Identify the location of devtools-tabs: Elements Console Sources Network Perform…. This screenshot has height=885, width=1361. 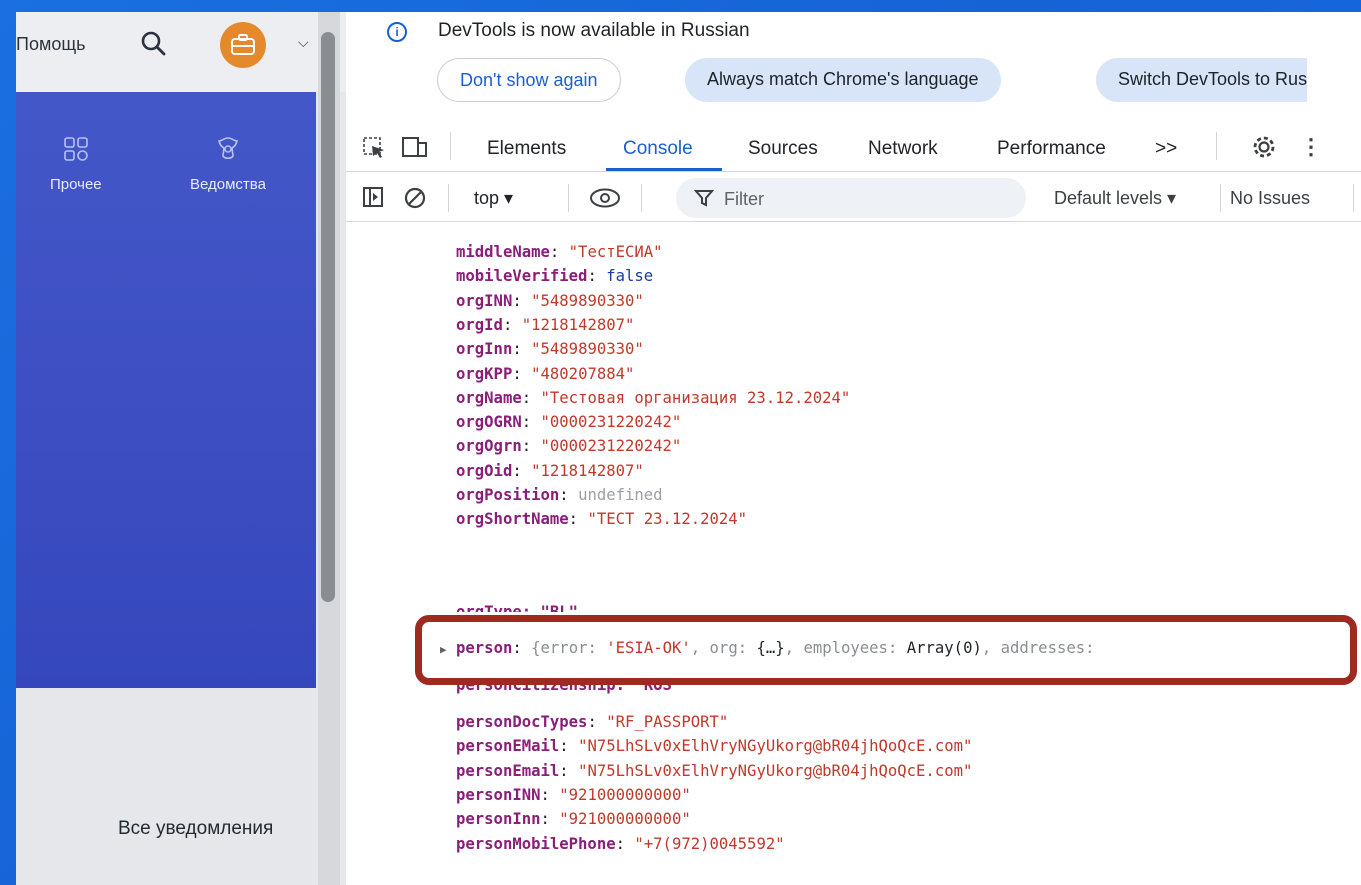
(853, 146).